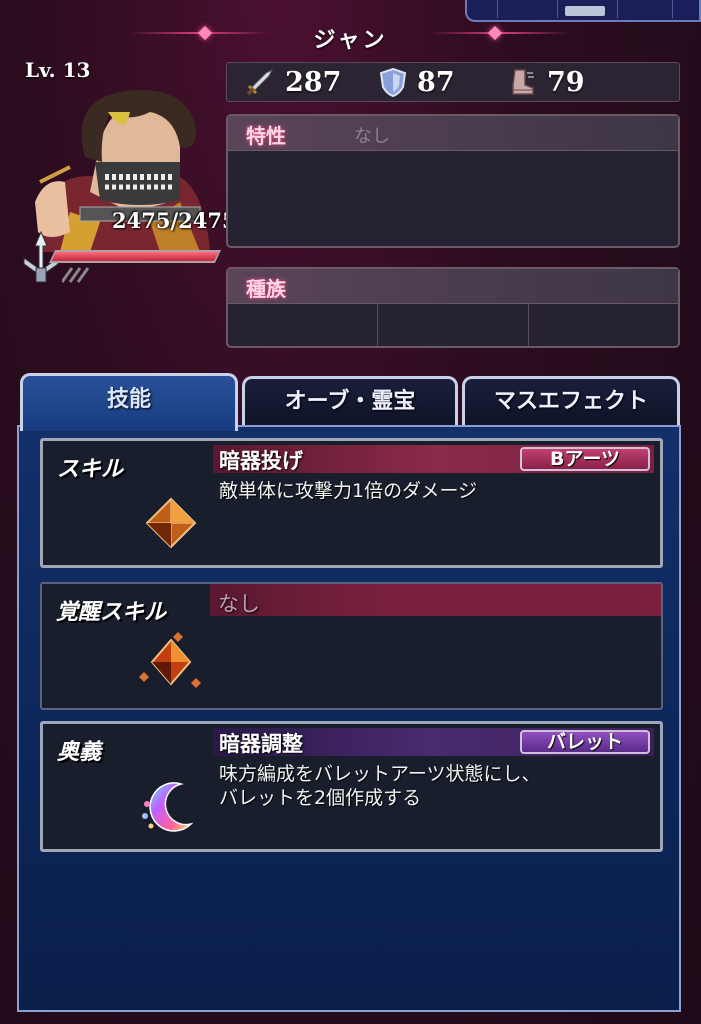 The image size is (701, 1024). What do you see at coordinates (171, 523) in the screenshot?
I see `orange-crystal-icon` at bounding box center [171, 523].